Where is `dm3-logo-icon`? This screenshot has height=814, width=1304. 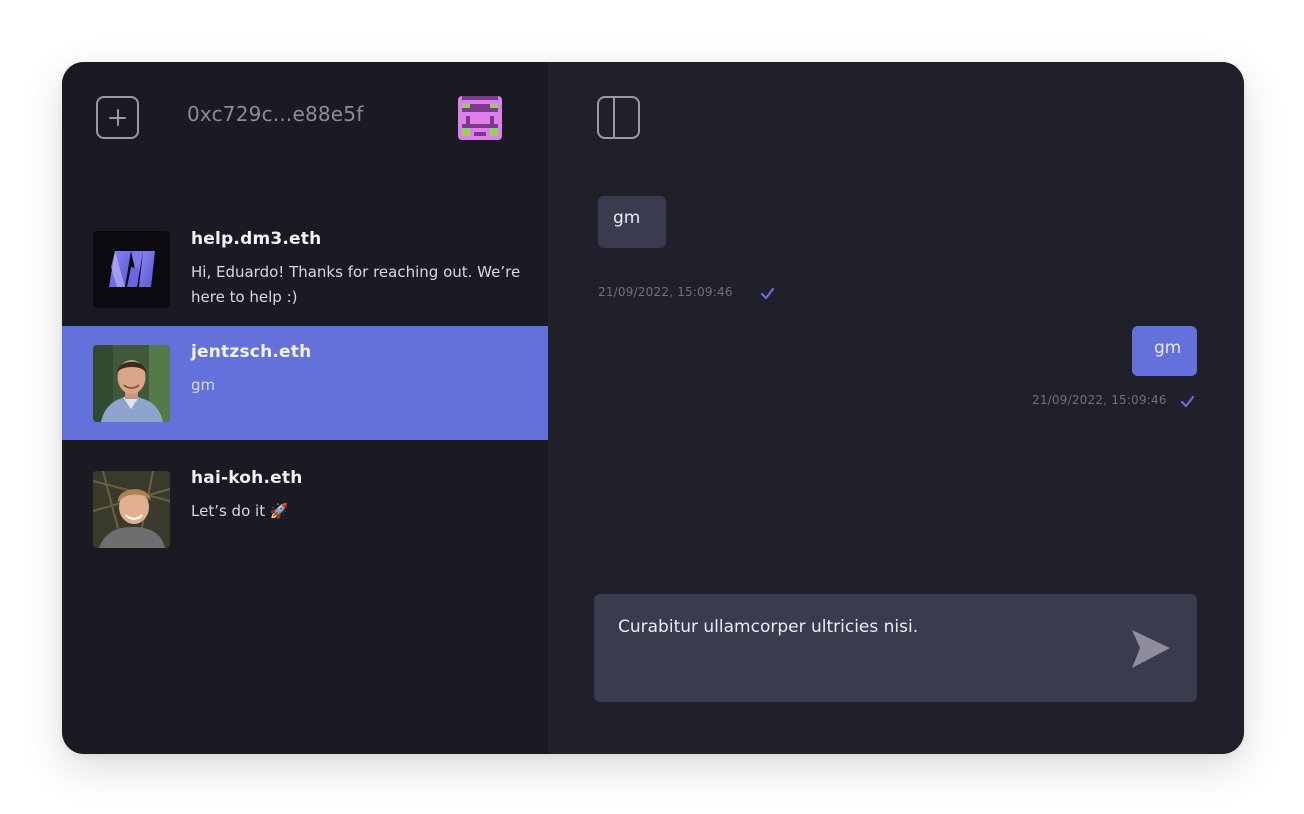
dm3-logo-icon is located at coordinates (132, 269).